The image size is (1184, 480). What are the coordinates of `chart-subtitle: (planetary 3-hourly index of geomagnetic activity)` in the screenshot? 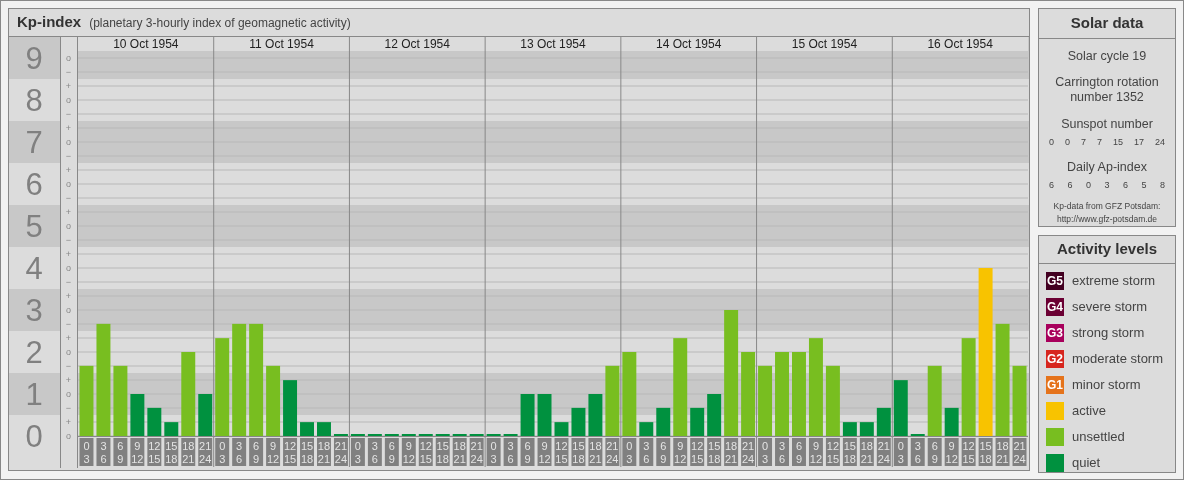 It's located at (220, 23).